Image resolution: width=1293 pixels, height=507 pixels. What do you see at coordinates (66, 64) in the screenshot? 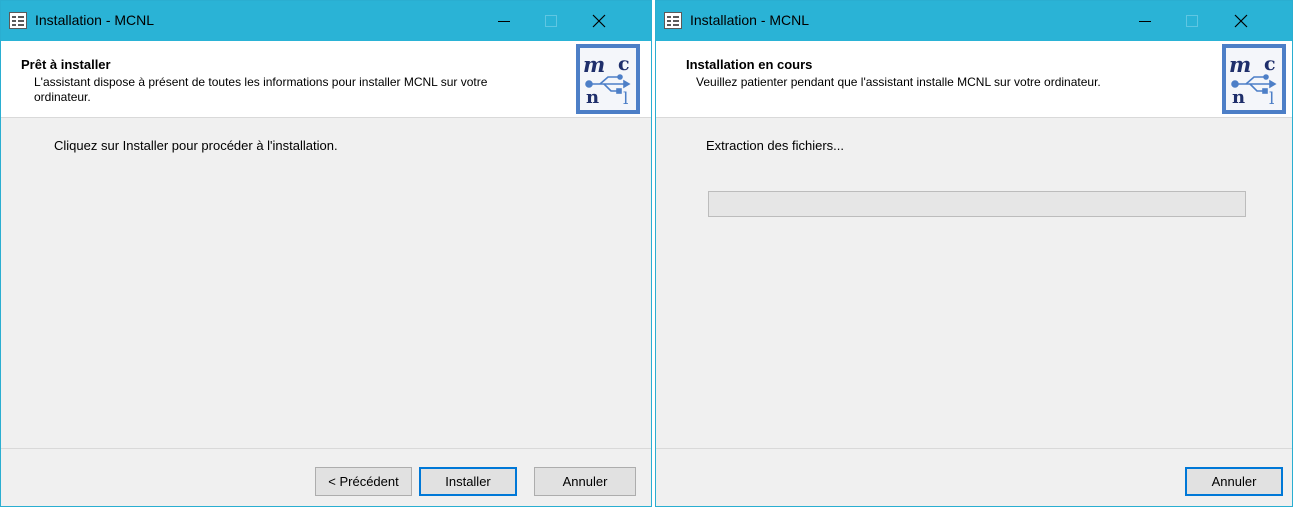
I see `page-title: Prêt à installer` at bounding box center [66, 64].